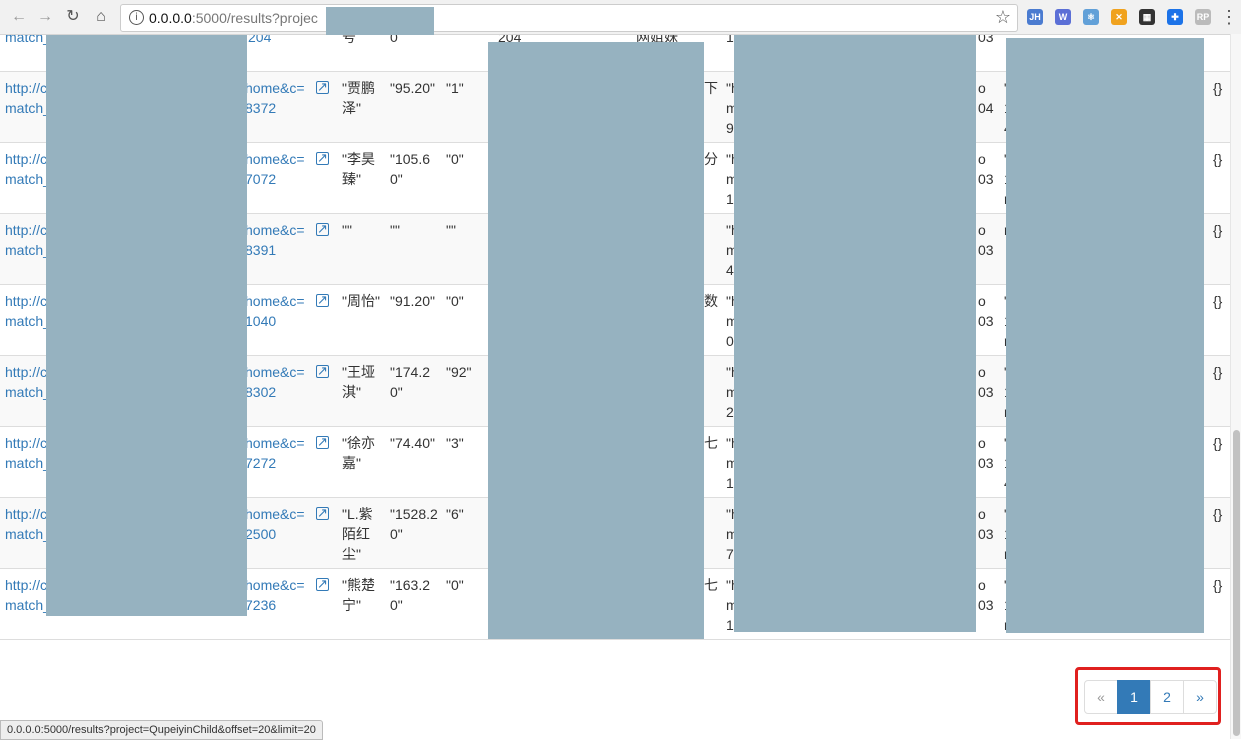  What do you see at coordinates (1175, 17) in the screenshot?
I see `extension-icon: ✚` at bounding box center [1175, 17].